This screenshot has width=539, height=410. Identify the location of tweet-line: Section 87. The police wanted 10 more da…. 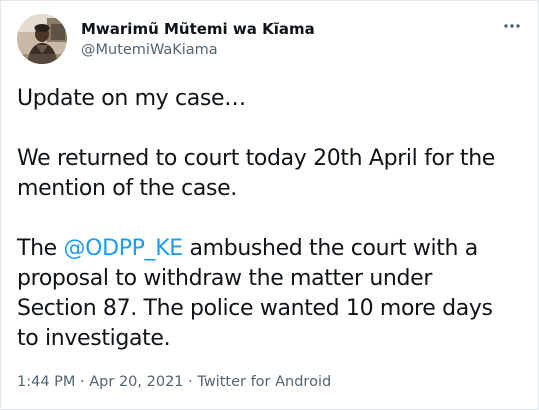
(255, 308).